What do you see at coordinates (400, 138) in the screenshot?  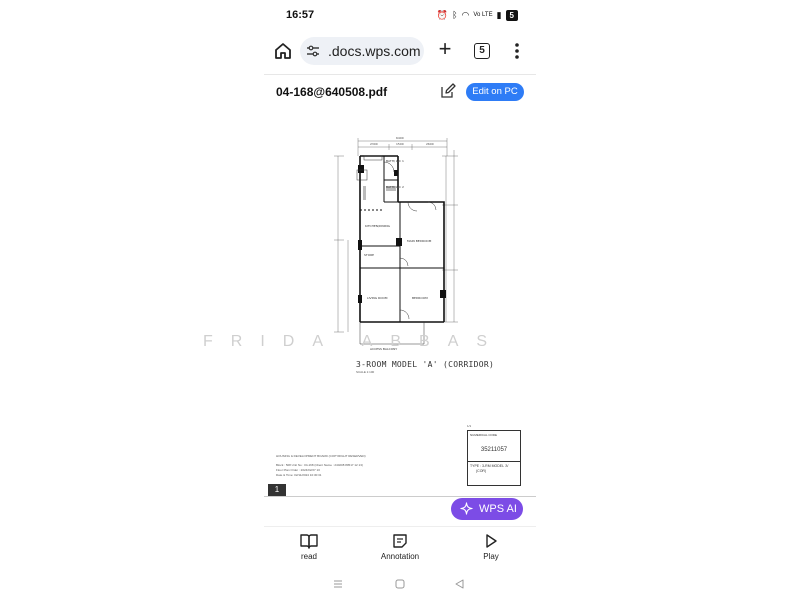 I see `dim-overall: 6400` at bounding box center [400, 138].